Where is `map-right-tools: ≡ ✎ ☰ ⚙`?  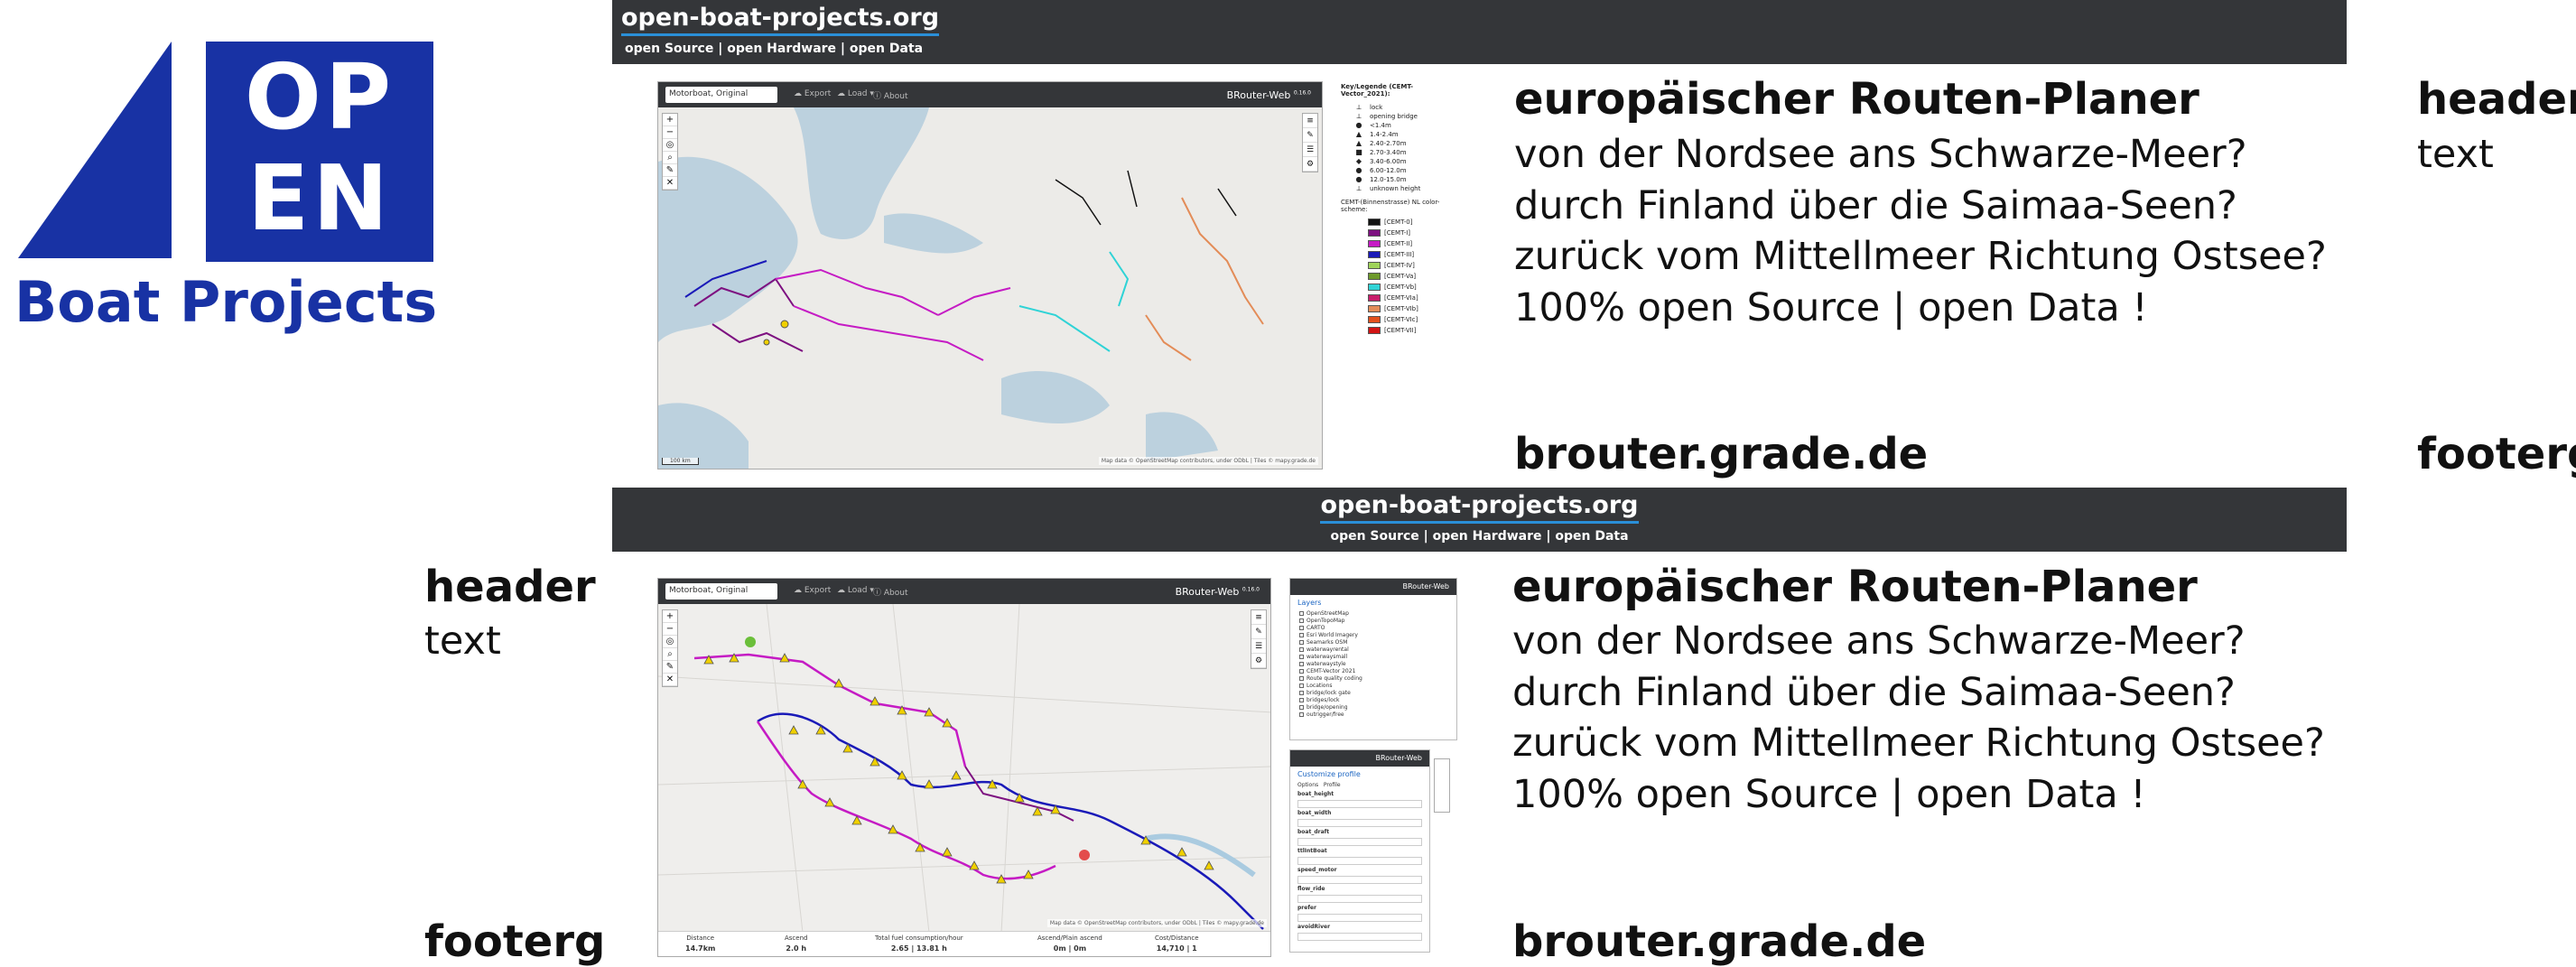 map-right-tools: ≡ ✎ ☰ ⚙ is located at coordinates (1310, 142).